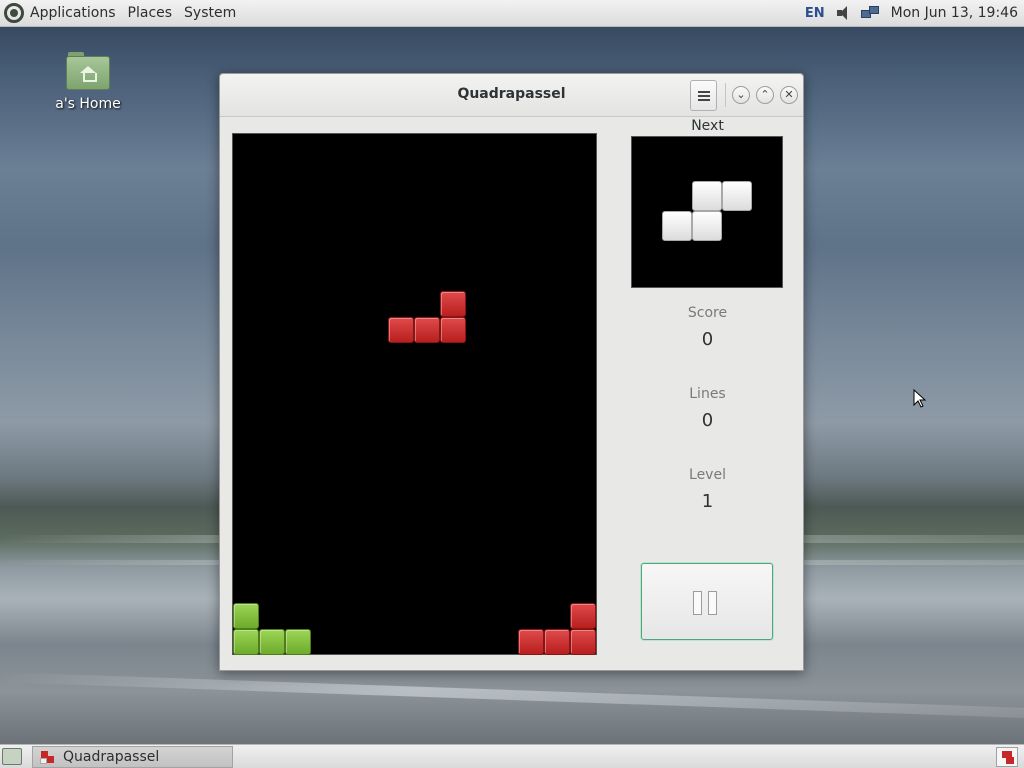 Image resolution: width=1024 pixels, height=768 pixels. What do you see at coordinates (210, 13) in the screenshot?
I see `menu-system: System` at bounding box center [210, 13].